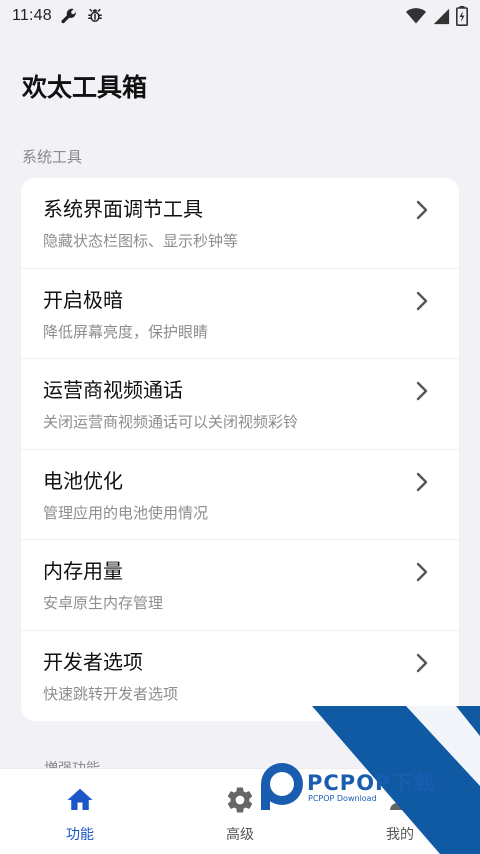  Describe the element at coordinates (83, 571) in the screenshot. I see `item-title: 内存用量` at that location.